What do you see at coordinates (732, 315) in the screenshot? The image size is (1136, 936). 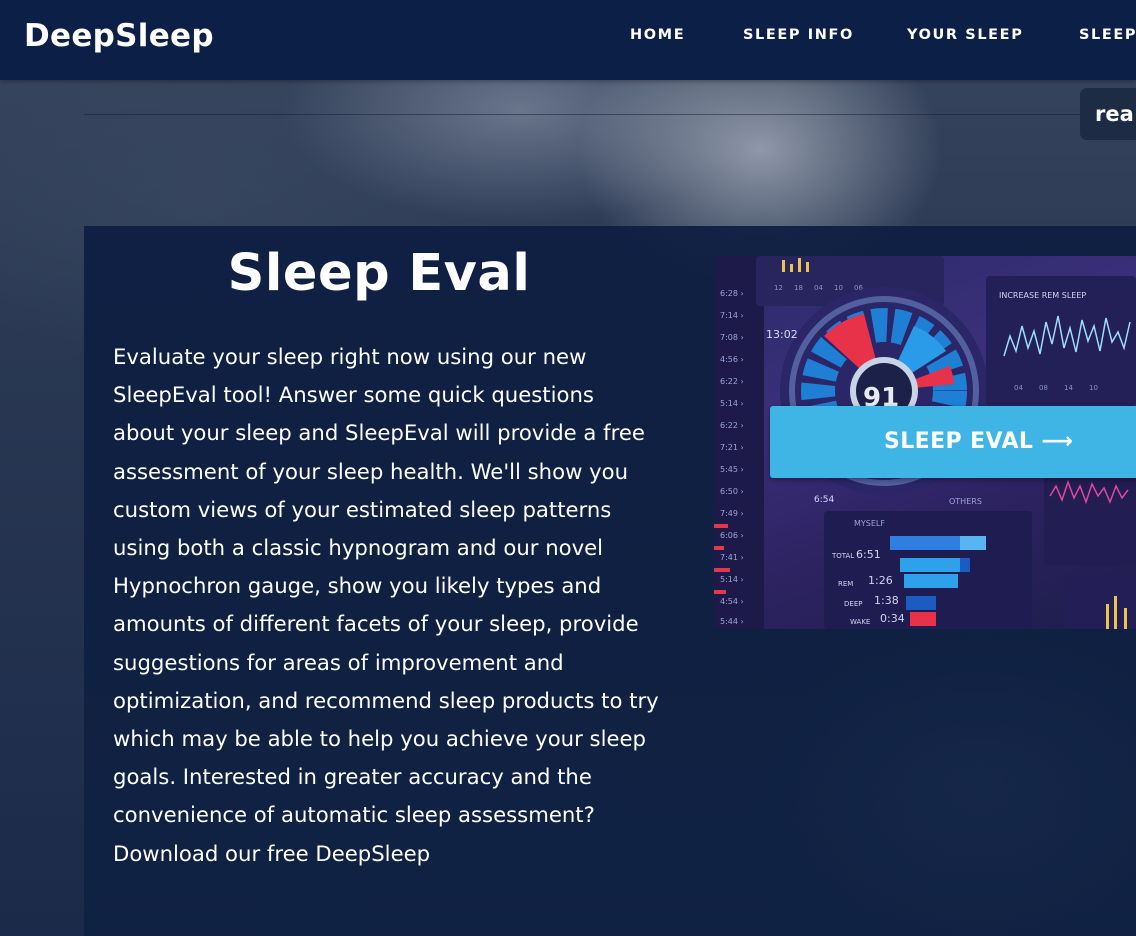 I see `svg-text: 7:14 ›` at bounding box center [732, 315].